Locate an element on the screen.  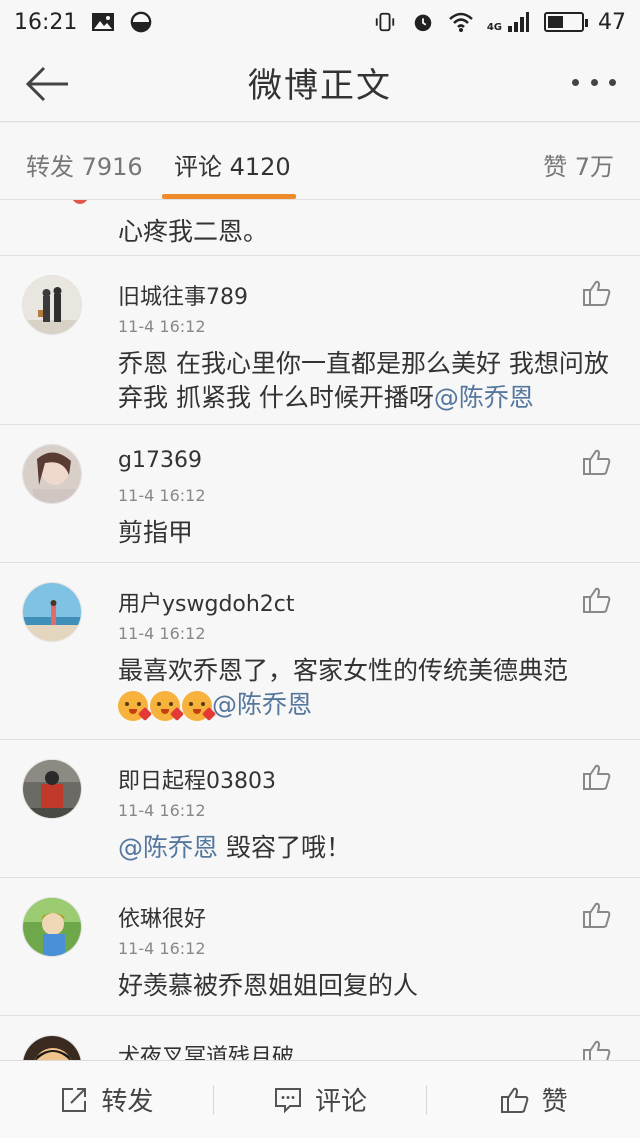
comment-button: 评论 is located at coordinates (320, 1099).